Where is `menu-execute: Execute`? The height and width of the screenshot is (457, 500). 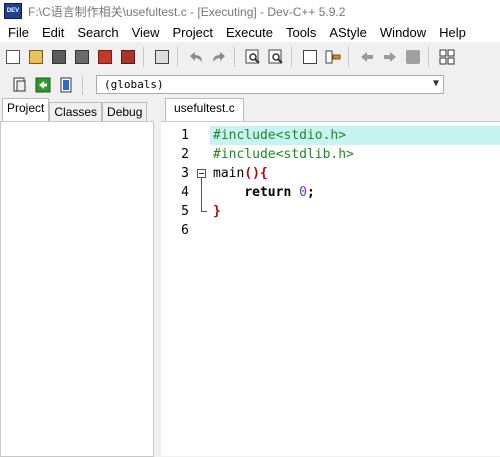
menu-execute: Execute is located at coordinates (248, 32).